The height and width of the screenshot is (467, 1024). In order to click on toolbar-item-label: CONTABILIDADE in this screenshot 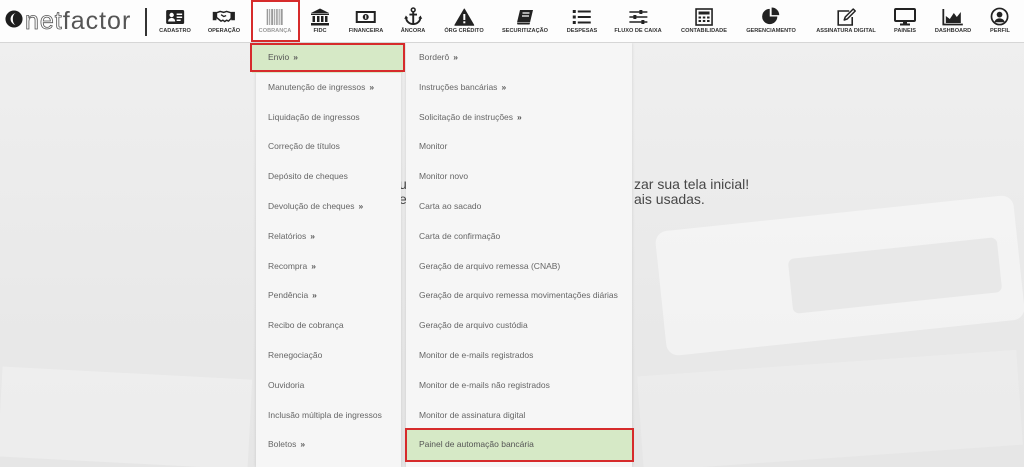, I will do `click(704, 31)`.